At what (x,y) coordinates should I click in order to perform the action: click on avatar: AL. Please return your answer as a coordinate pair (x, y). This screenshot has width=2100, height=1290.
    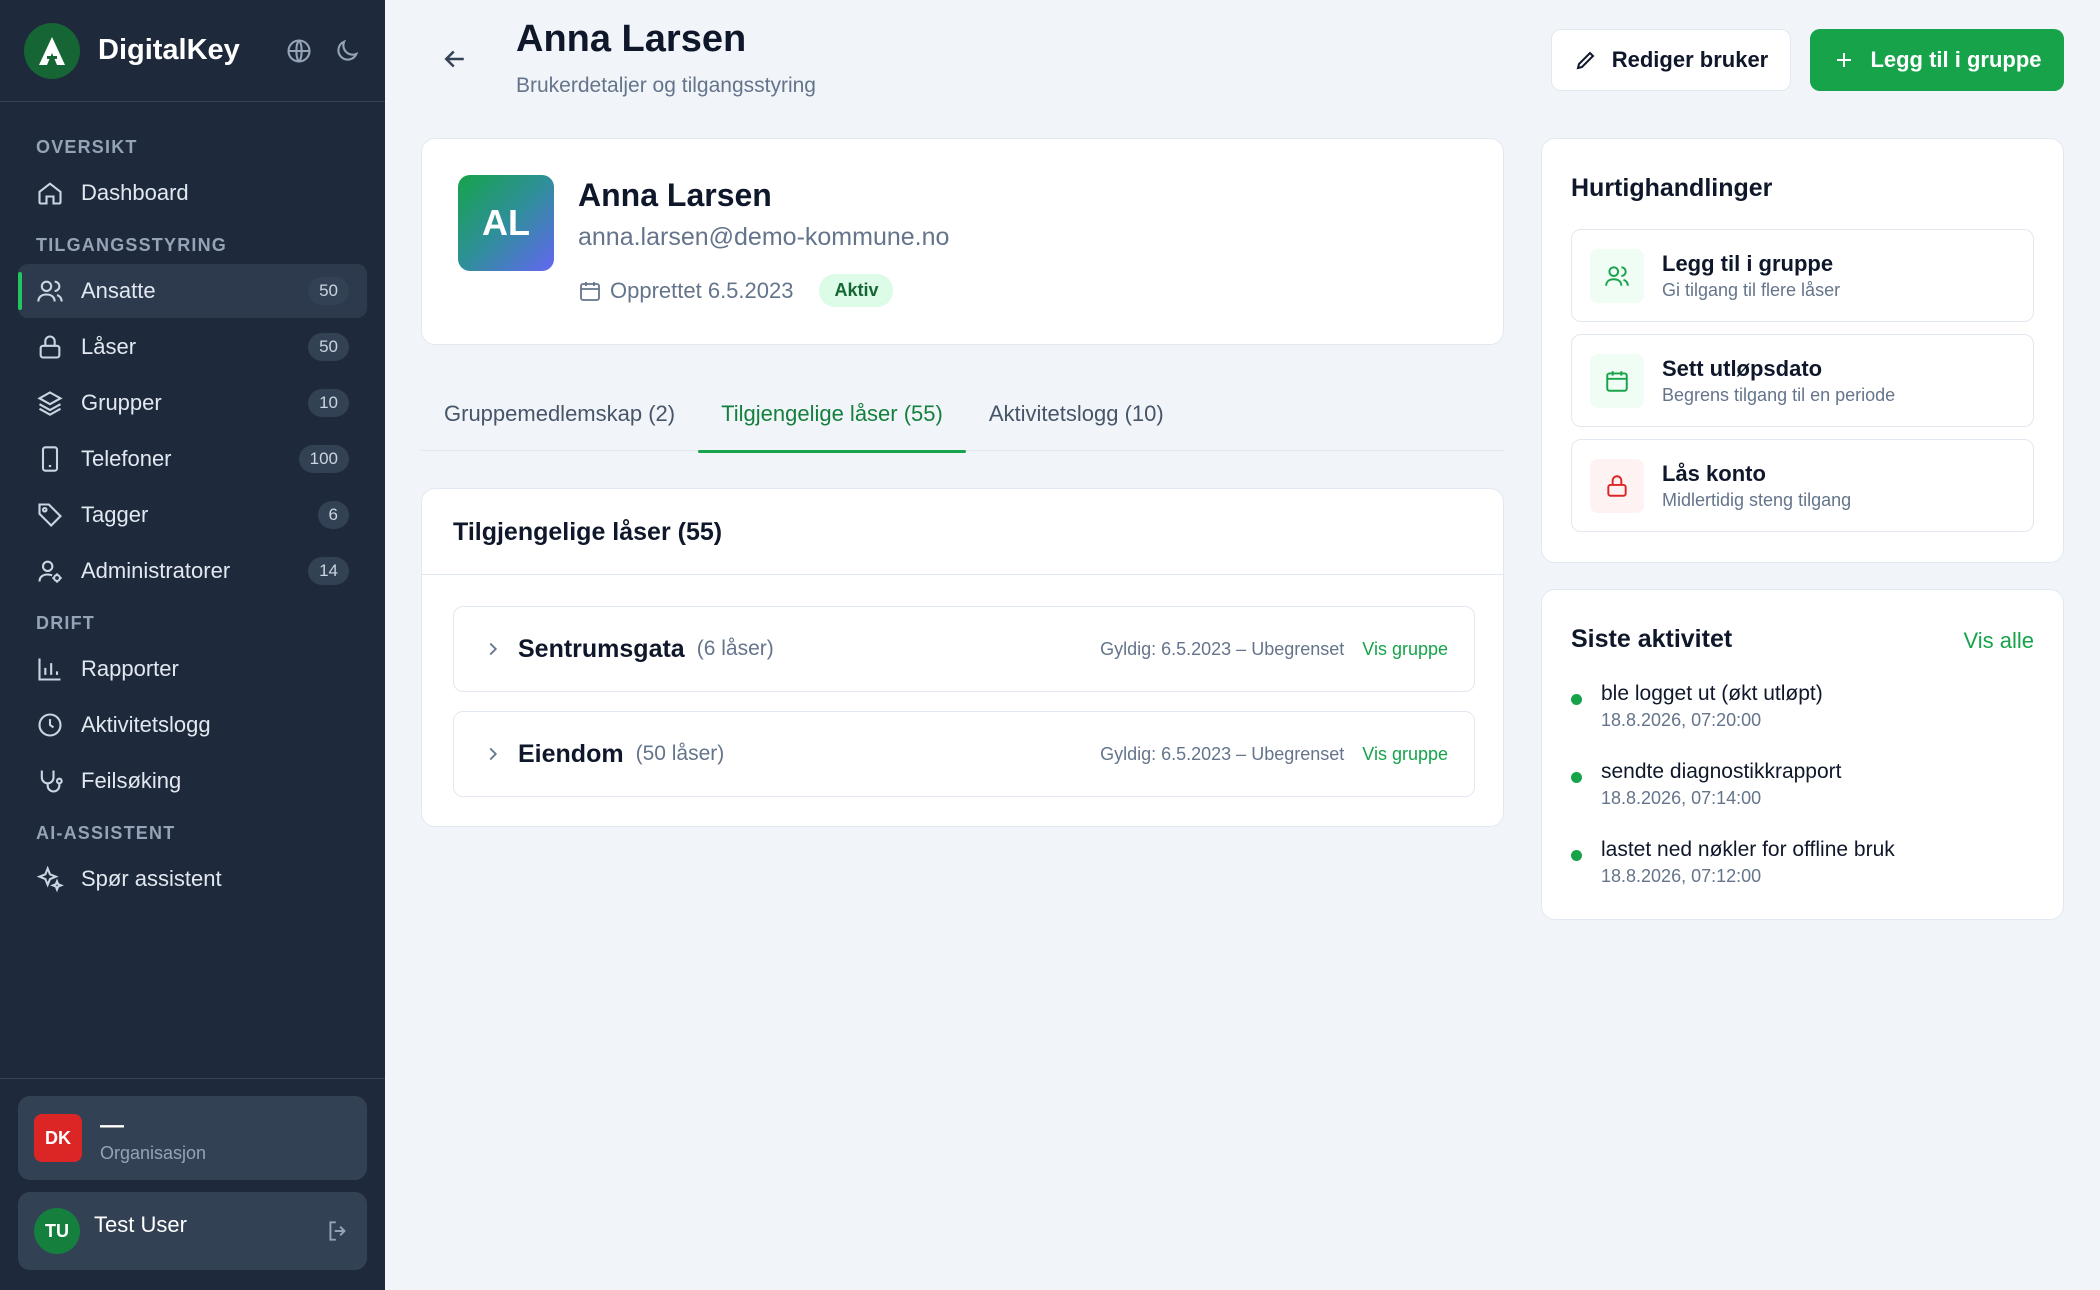
    Looking at the image, I should click on (506, 223).